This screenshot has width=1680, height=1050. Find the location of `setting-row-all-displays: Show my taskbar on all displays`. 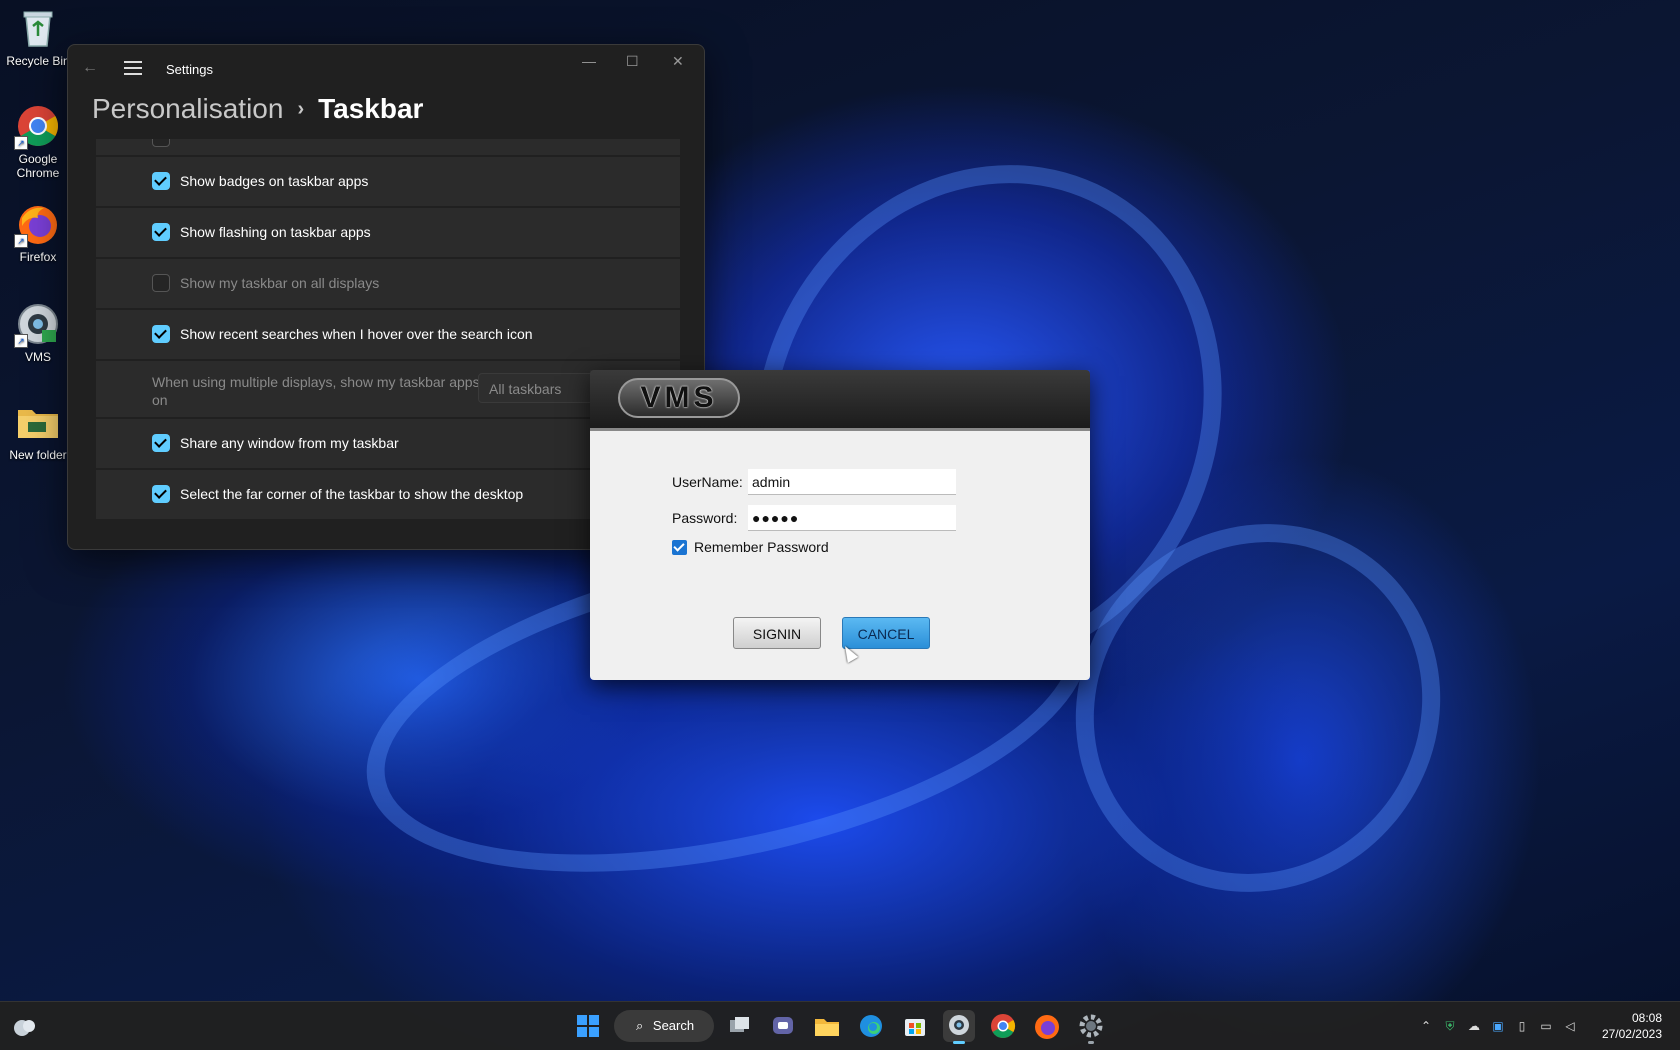

setting-row-all-displays: Show my taskbar on all displays is located at coordinates (388, 284).